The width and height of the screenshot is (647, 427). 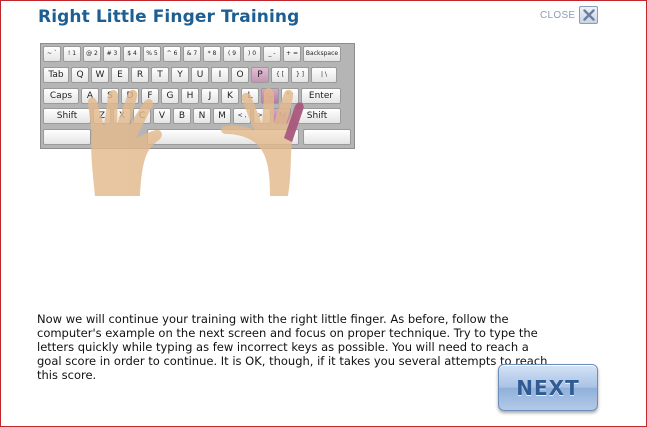 What do you see at coordinates (112, 54) in the screenshot?
I see `key: # 3` at bounding box center [112, 54].